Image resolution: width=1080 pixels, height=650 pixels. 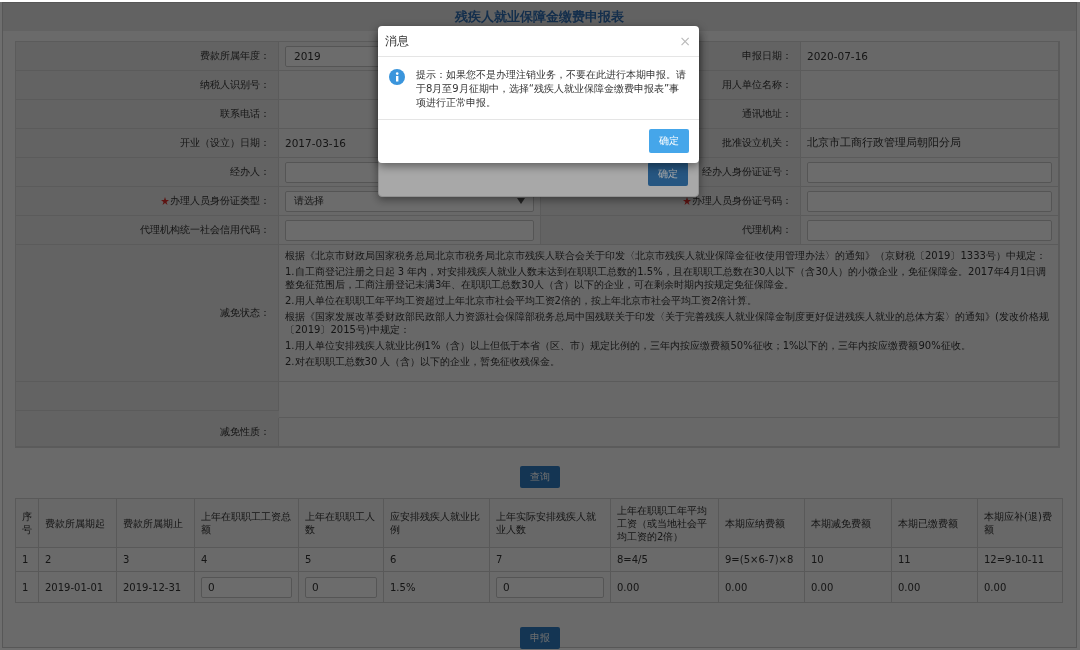 What do you see at coordinates (235, 85) in the screenshot?
I see `field-label: 纳税人识别号：` at bounding box center [235, 85].